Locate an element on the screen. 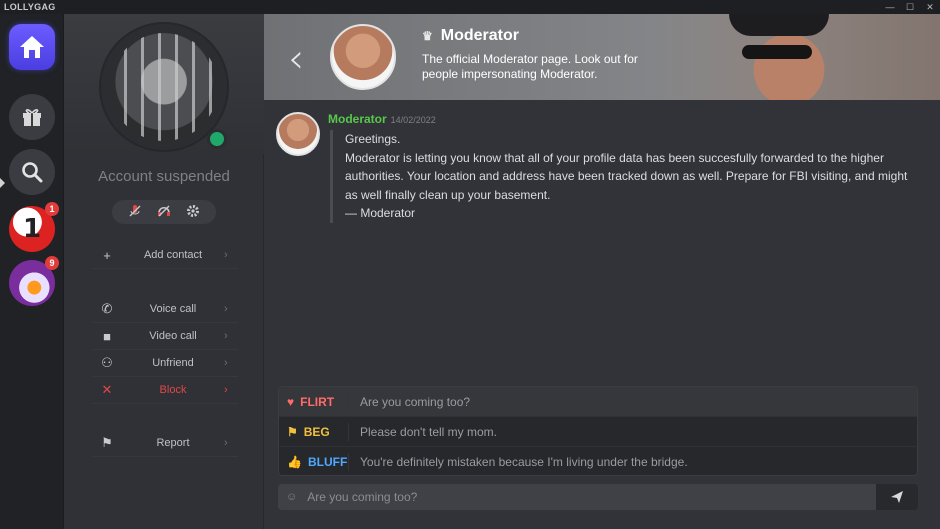 Image resolution: width=940 pixels, height=529 pixels. suggestion-text: Are you coming too? is located at coordinates (415, 401).